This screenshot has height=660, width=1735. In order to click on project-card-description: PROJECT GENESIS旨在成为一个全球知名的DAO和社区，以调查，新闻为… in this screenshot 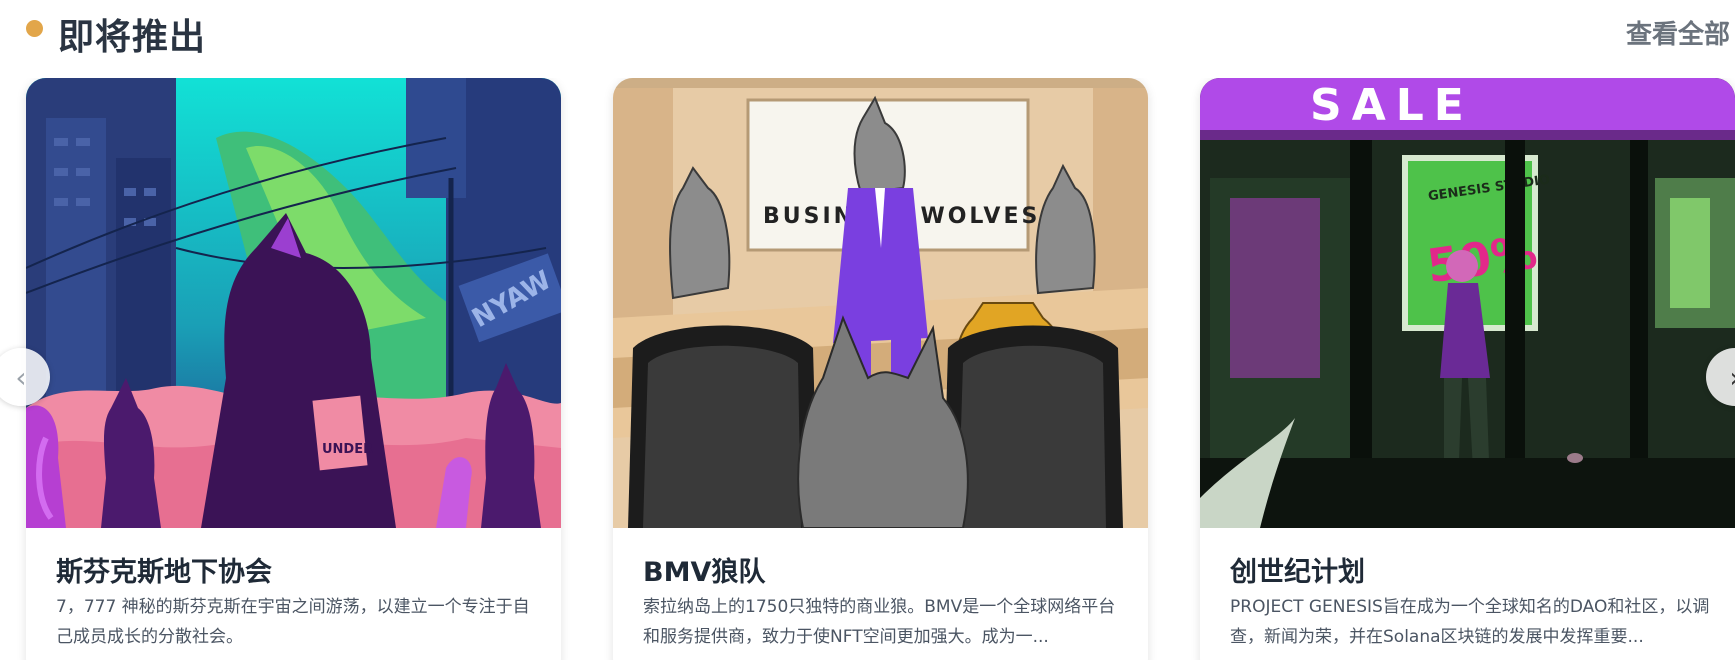, I will do `click(1470, 622)`.